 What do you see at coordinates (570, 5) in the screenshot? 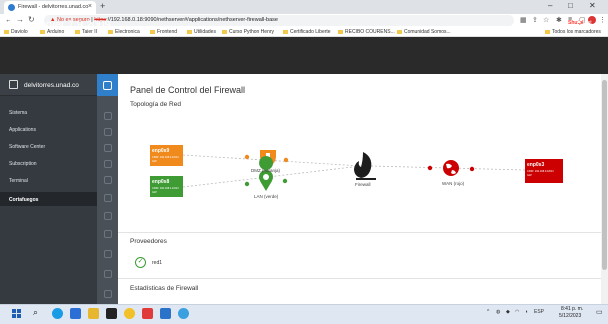
I see `window-maximize-button: □` at bounding box center [570, 5].